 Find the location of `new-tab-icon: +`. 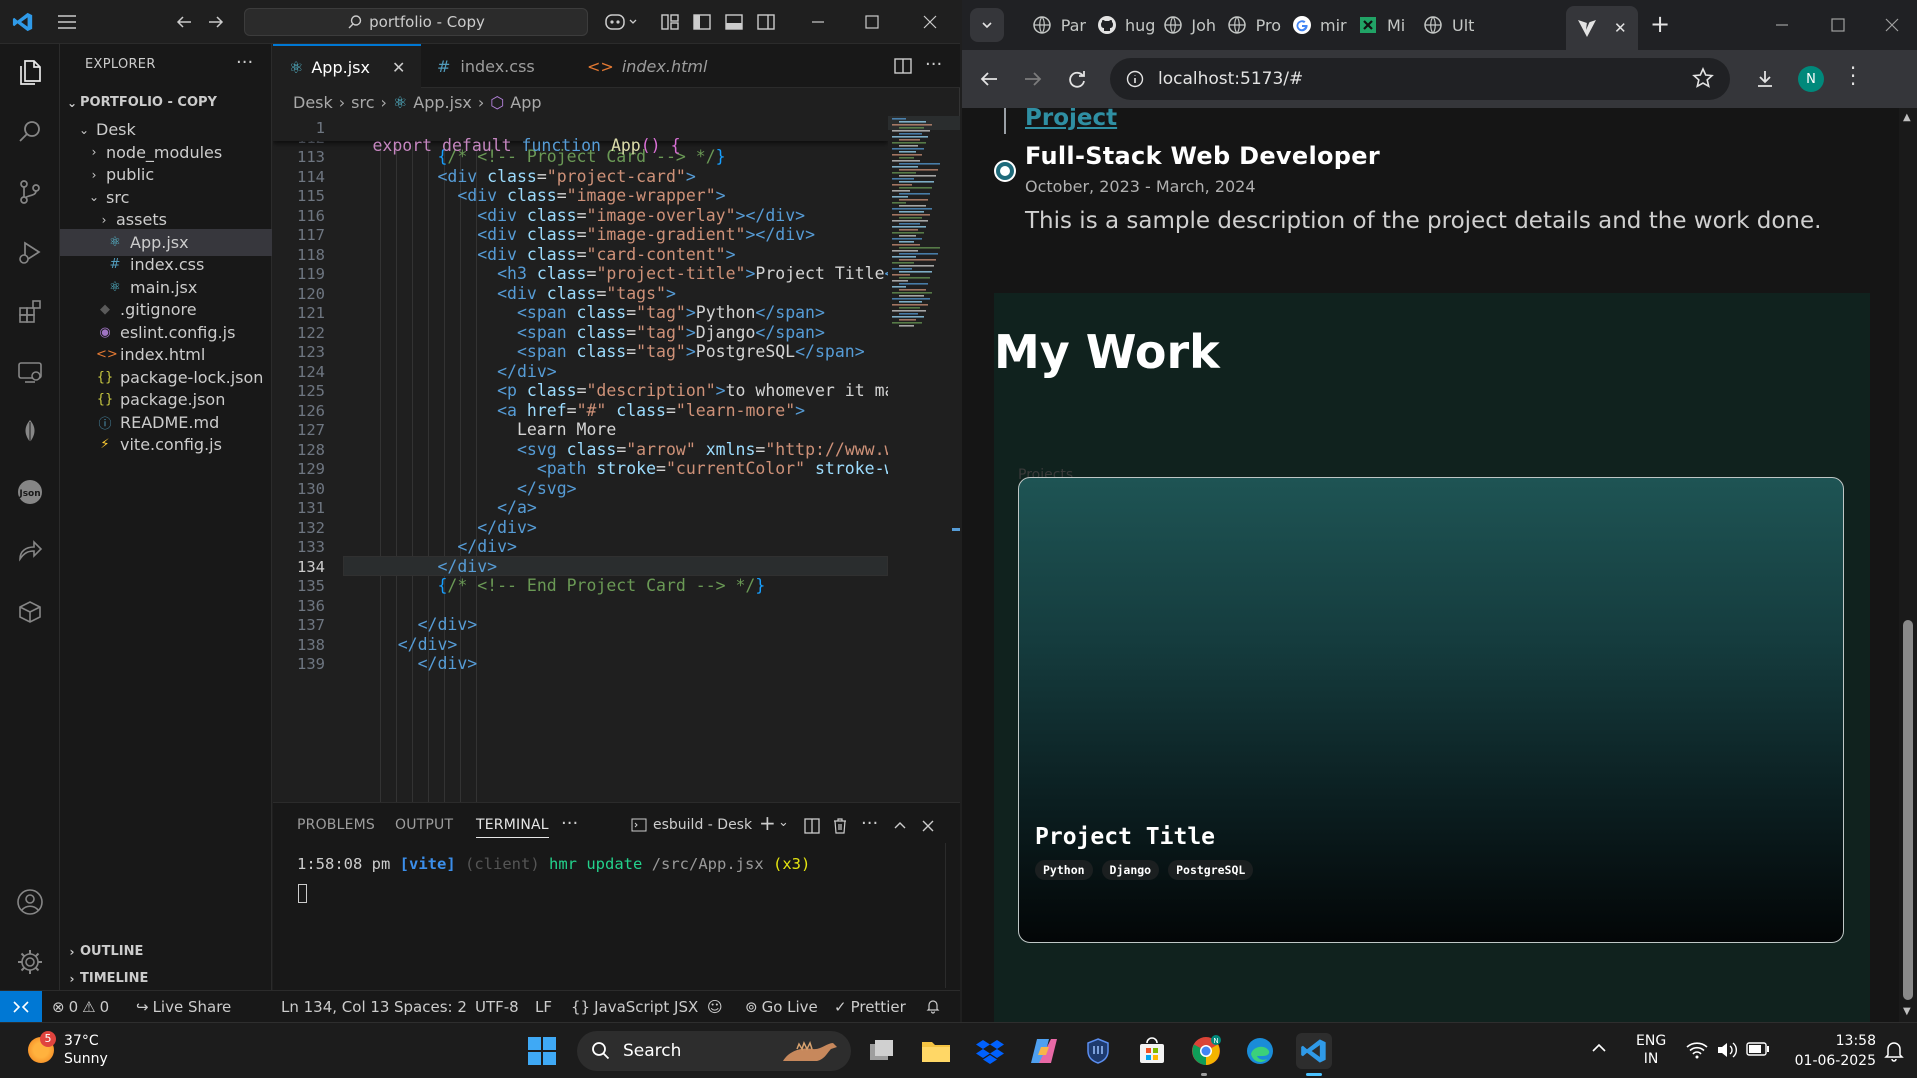

new-tab-icon: + is located at coordinates (1660, 24).